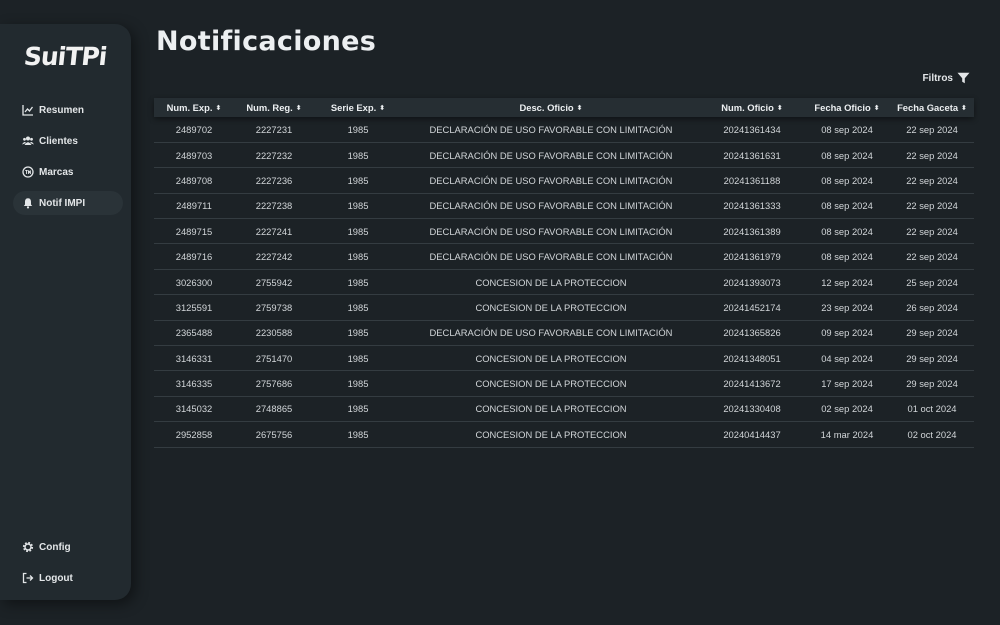 Image resolution: width=1000 pixels, height=625 pixels. Describe the element at coordinates (274, 434) in the screenshot. I see `cell-num-reg: 2675756` at that location.